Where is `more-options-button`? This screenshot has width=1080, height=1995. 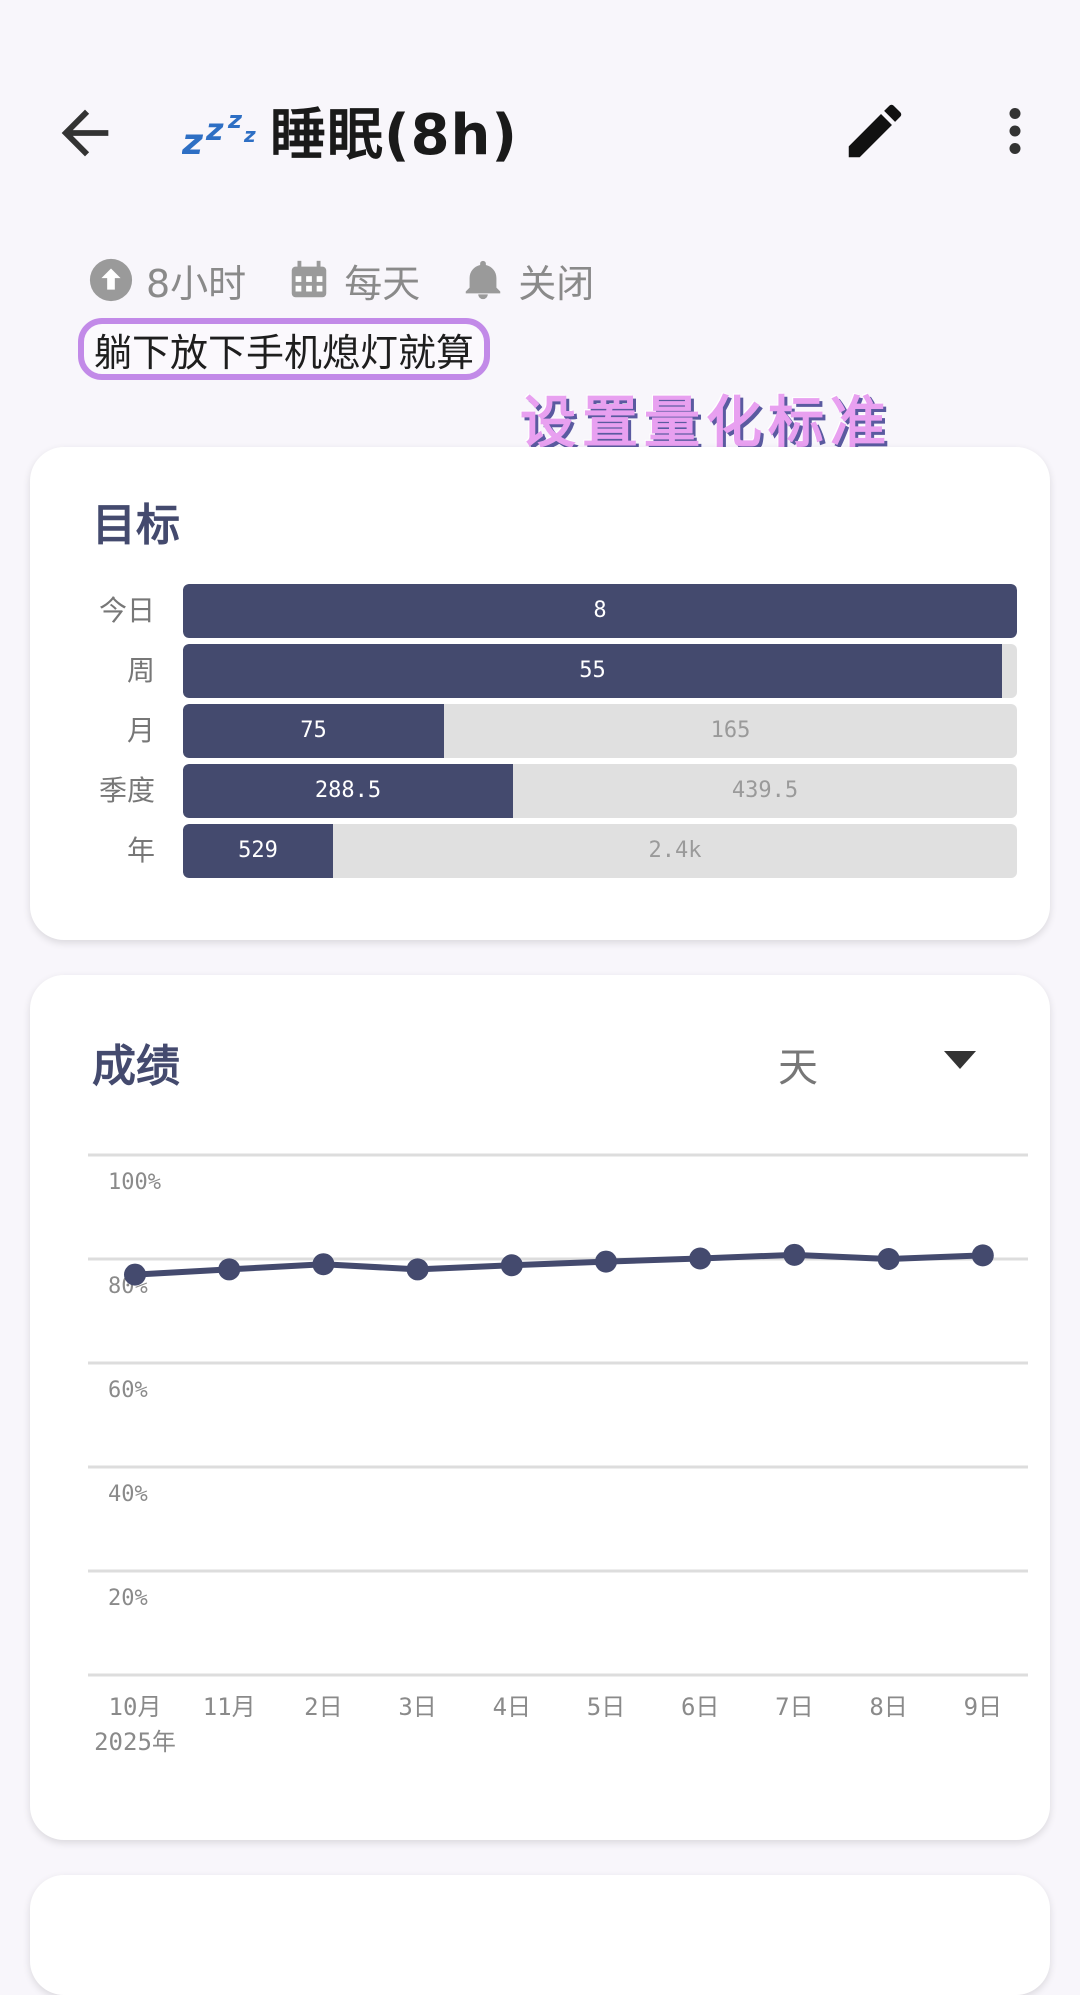
more-options-button is located at coordinates (1015, 131).